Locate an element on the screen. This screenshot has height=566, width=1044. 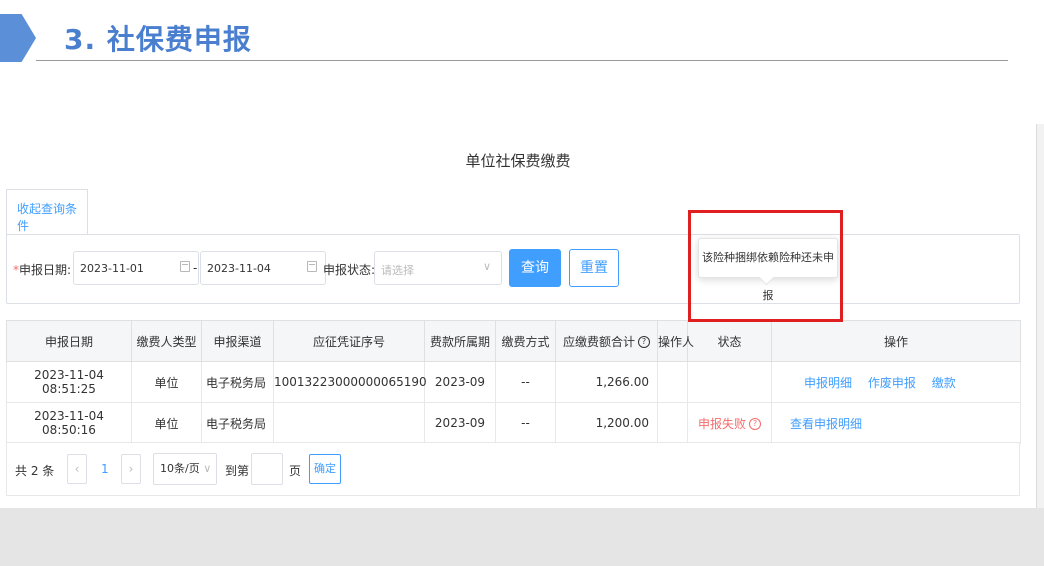
date-label: *申报日期: is located at coordinates (42, 270).